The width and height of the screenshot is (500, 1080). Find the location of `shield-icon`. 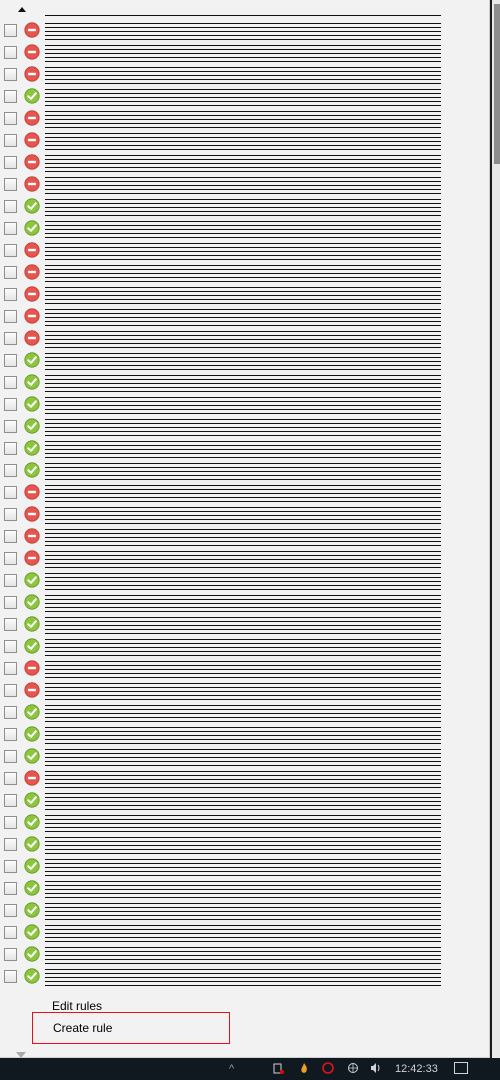

shield-icon is located at coordinates (328, 1068).